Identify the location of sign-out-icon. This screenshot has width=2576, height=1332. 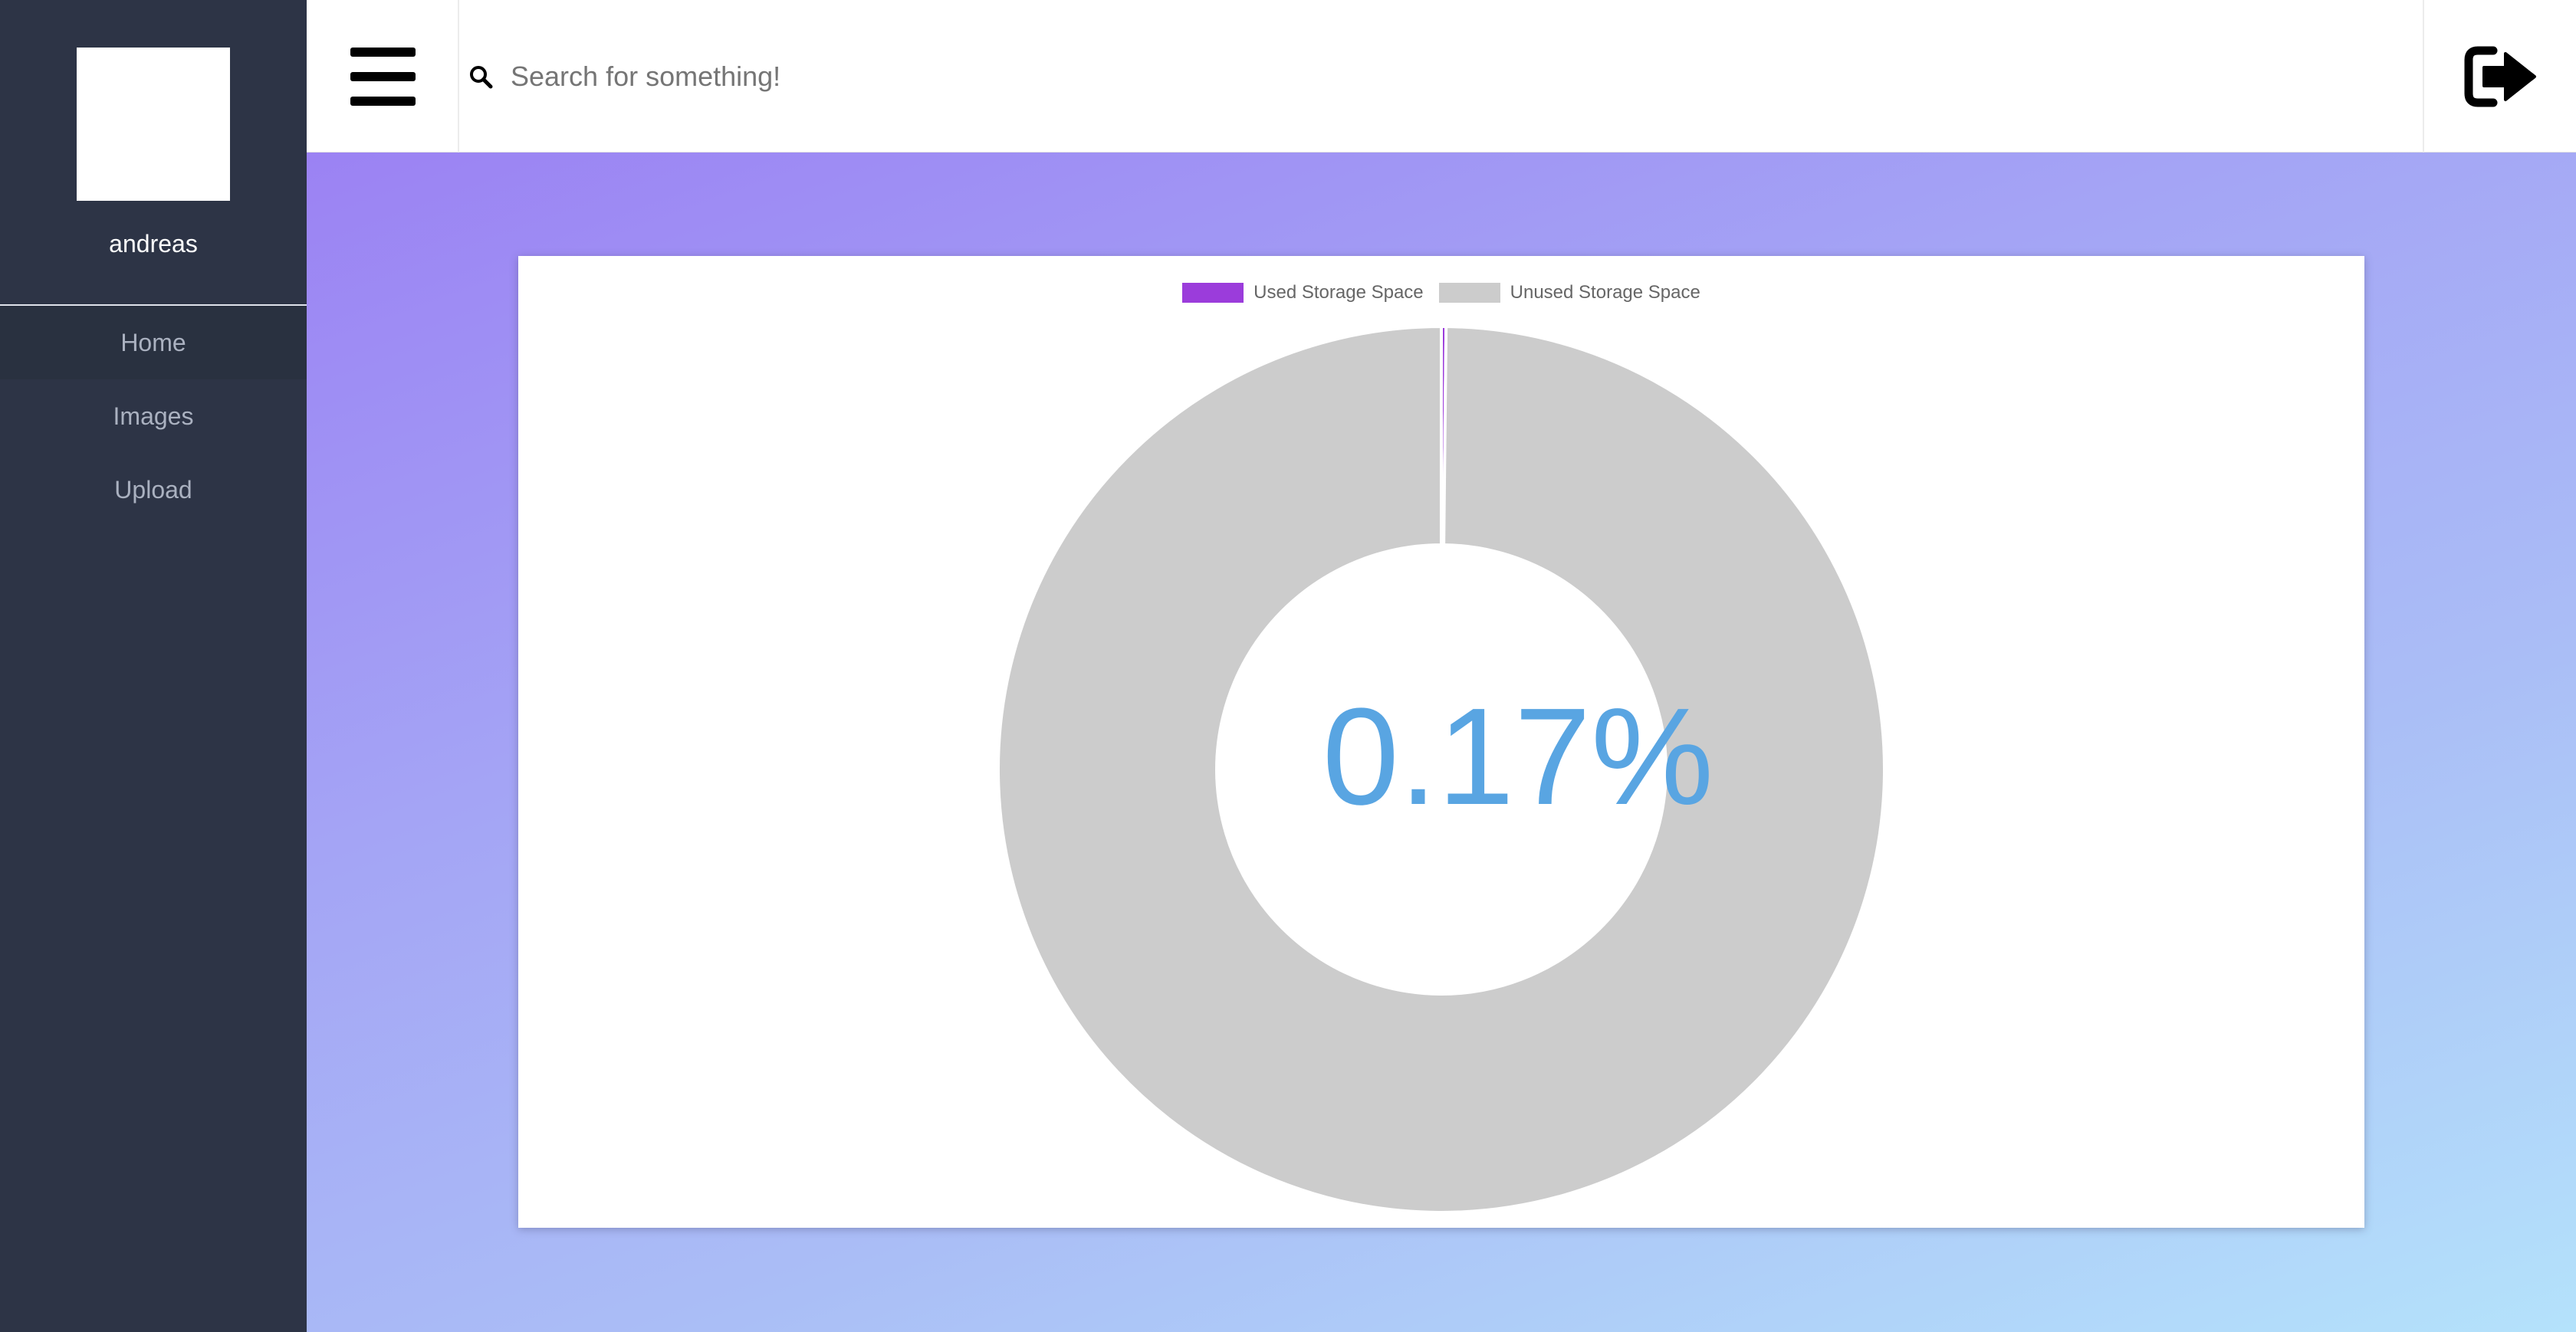
(2500, 76).